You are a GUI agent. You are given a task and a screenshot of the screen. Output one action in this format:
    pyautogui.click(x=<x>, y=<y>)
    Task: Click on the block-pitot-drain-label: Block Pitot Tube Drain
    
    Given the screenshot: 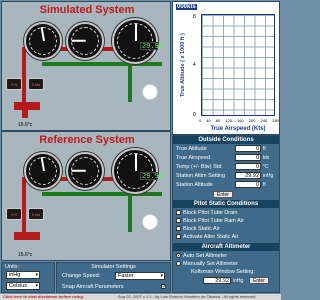 What is the action you would take?
    pyautogui.click(x=210, y=213)
    